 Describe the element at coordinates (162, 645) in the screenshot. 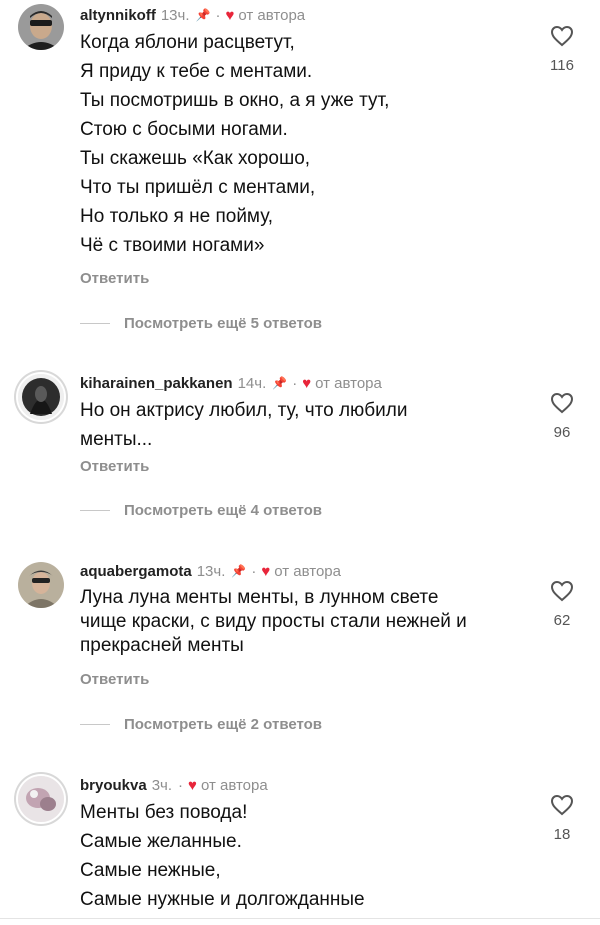

I see `comment-line: прекрасней менты` at that location.